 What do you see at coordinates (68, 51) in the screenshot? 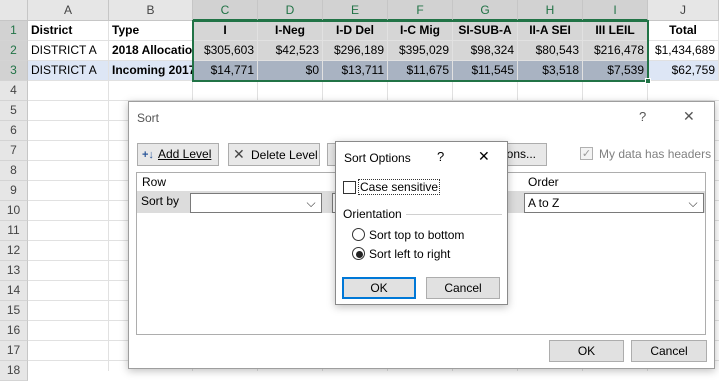
I see `cell-a2: DISTRICT A` at bounding box center [68, 51].